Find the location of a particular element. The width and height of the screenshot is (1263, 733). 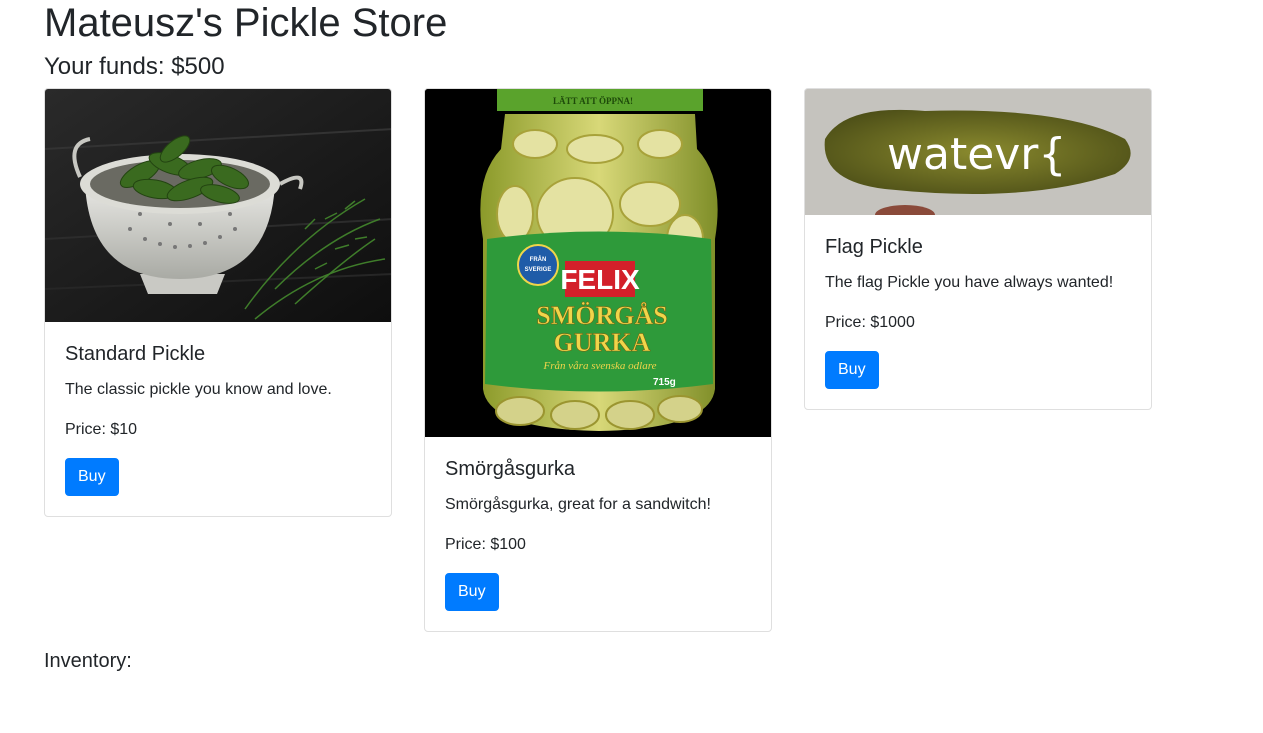

flag-pickle-image-text: watevr{ is located at coordinates (976, 154).